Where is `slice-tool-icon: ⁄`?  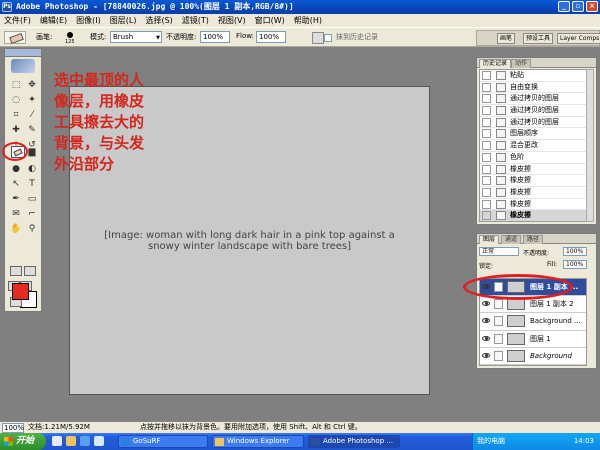 slice-tool-icon: ⁄ is located at coordinates (32, 115).